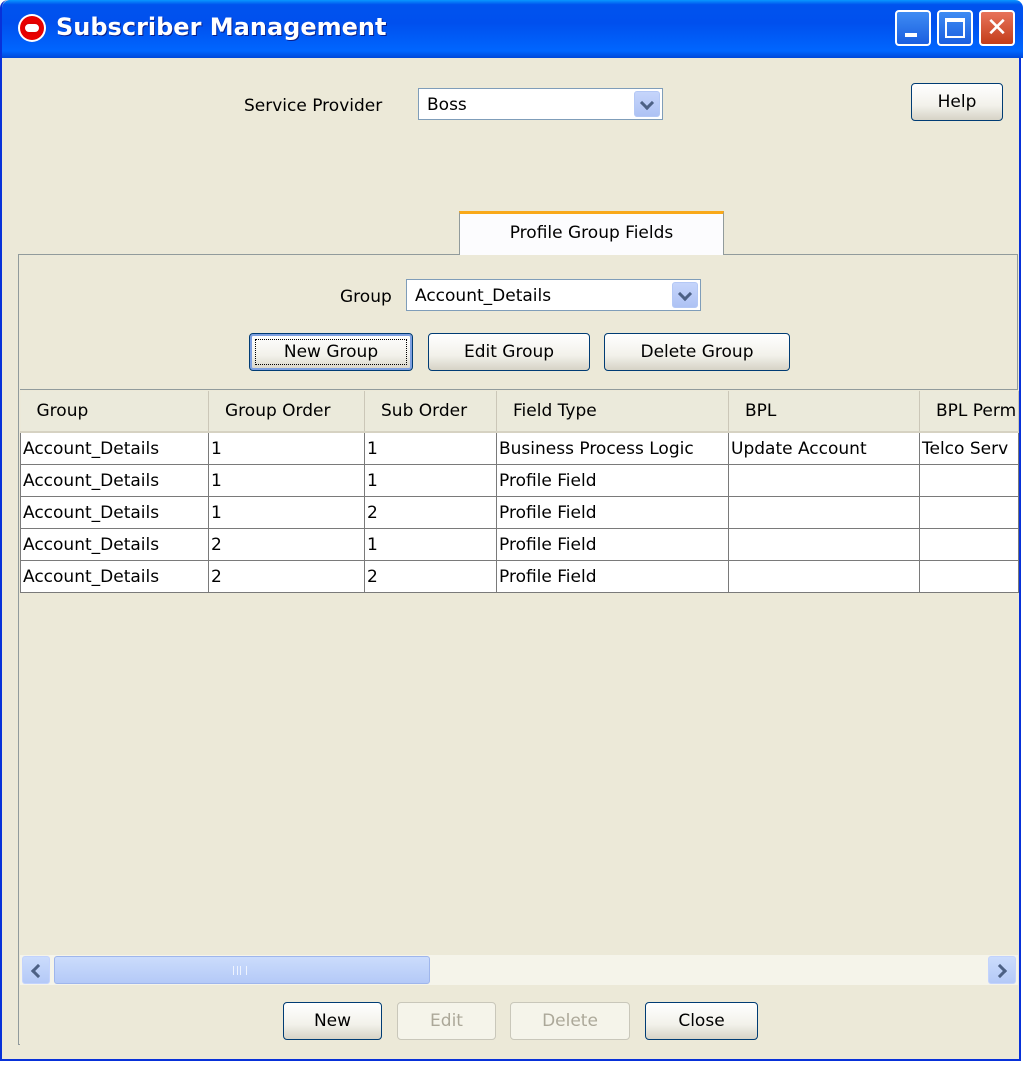 This screenshot has width=1025, height=1065. I want to click on delete-button-label: Delete, so click(570, 1021).